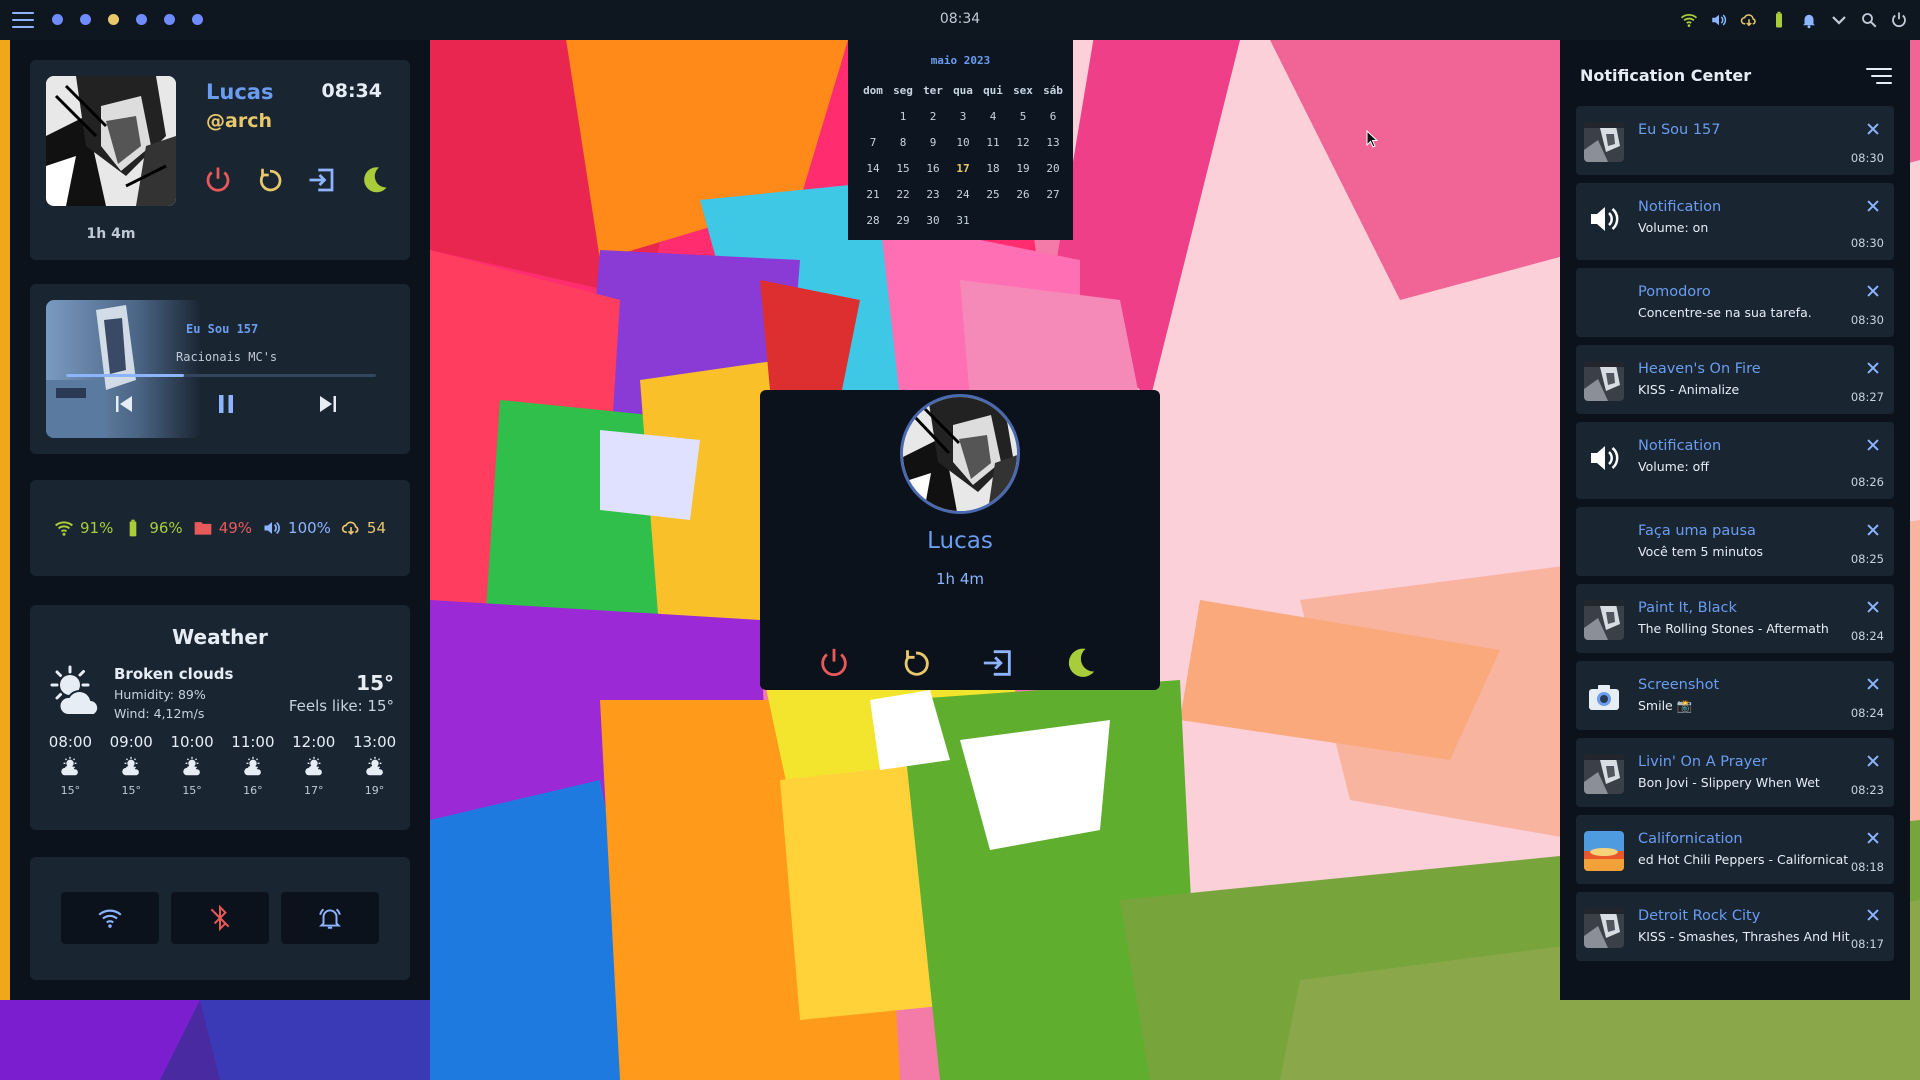  What do you see at coordinates (1735, 221) in the screenshot?
I see `notification-item: Notification Volume: on 08:30` at bounding box center [1735, 221].